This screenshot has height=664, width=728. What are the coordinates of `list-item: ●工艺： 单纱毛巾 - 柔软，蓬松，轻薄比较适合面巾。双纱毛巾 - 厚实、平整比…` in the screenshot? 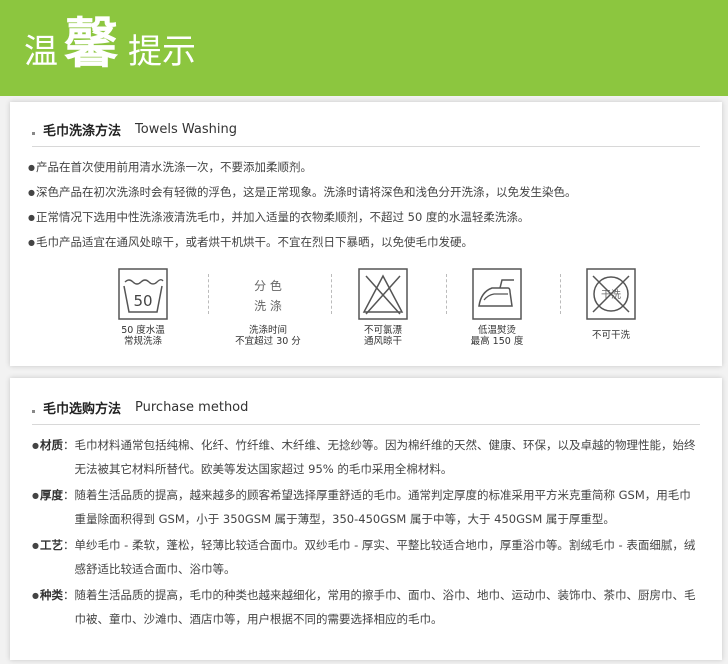 It's located at (367, 557).